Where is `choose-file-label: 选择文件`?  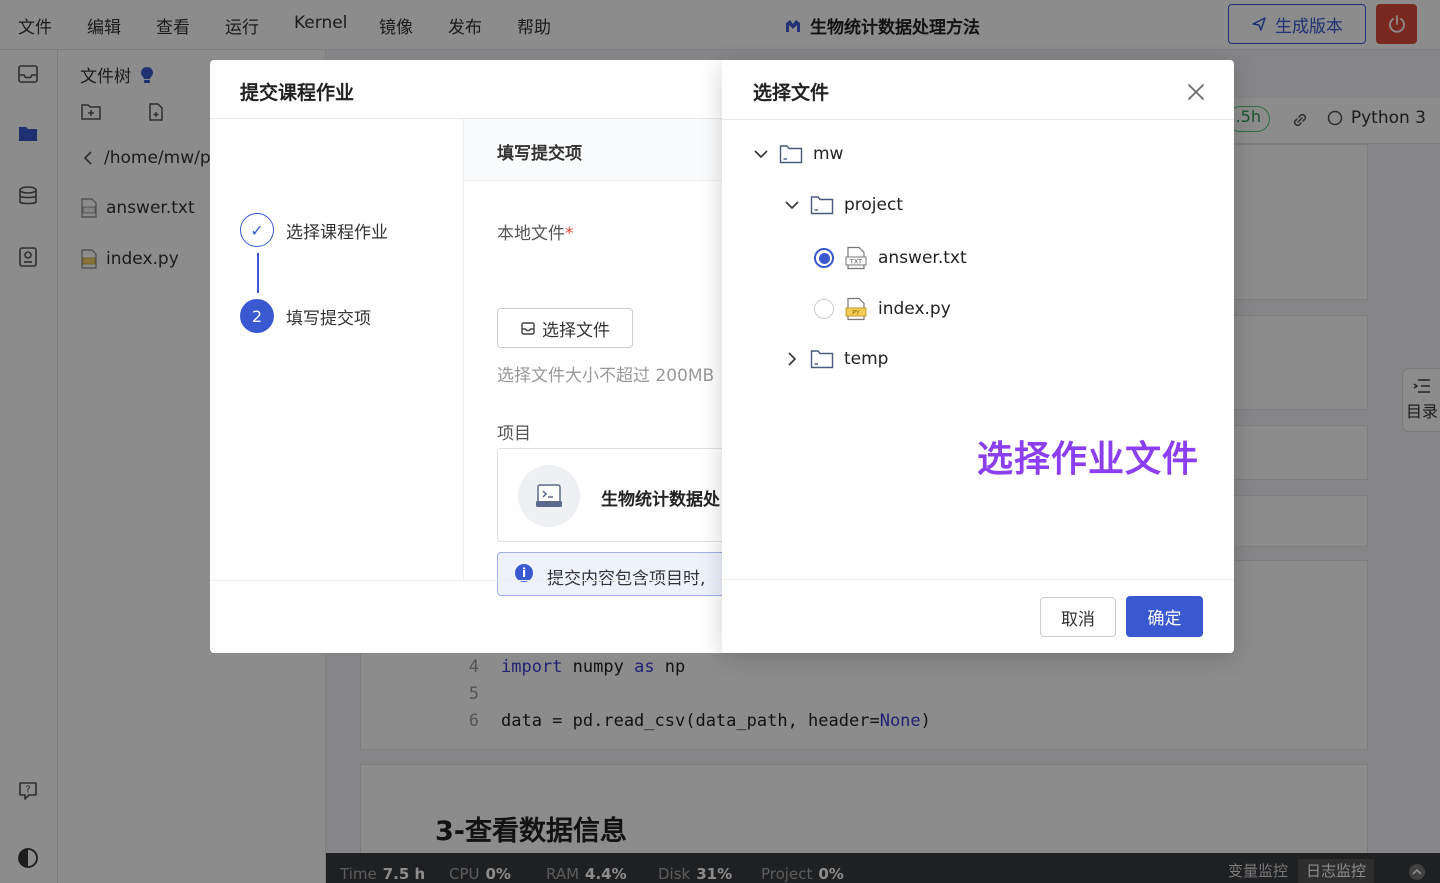
choose-file-label: 选择文件 is located at coordinates (576, 330).